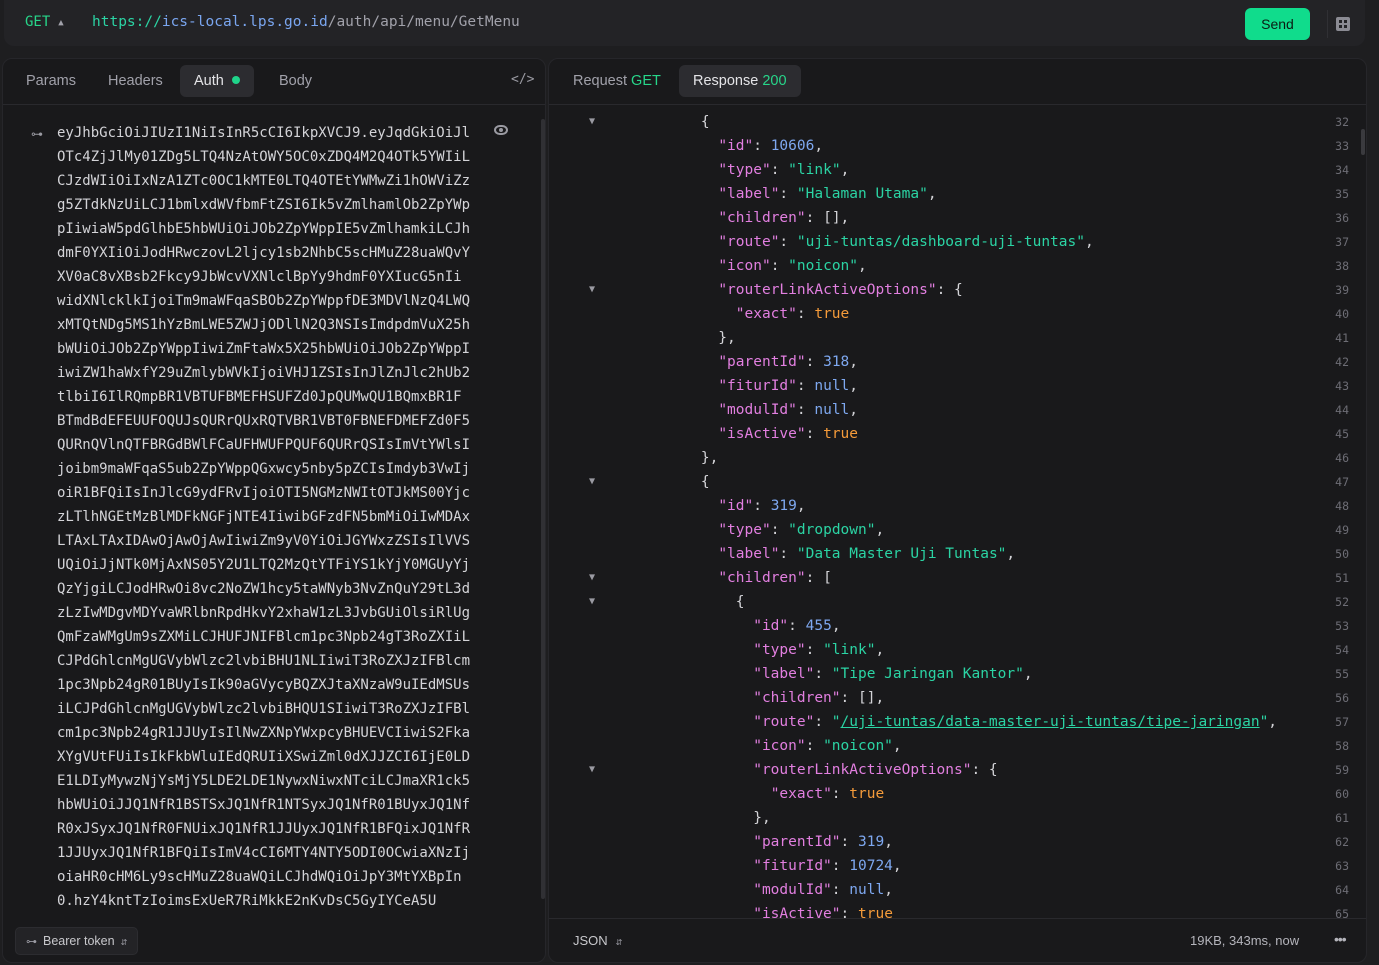 This screenshot has height=965, width=1379. Describe the element at coordinates (1340, 939) in the screenshot. I see `more-icon: •••` at that location.